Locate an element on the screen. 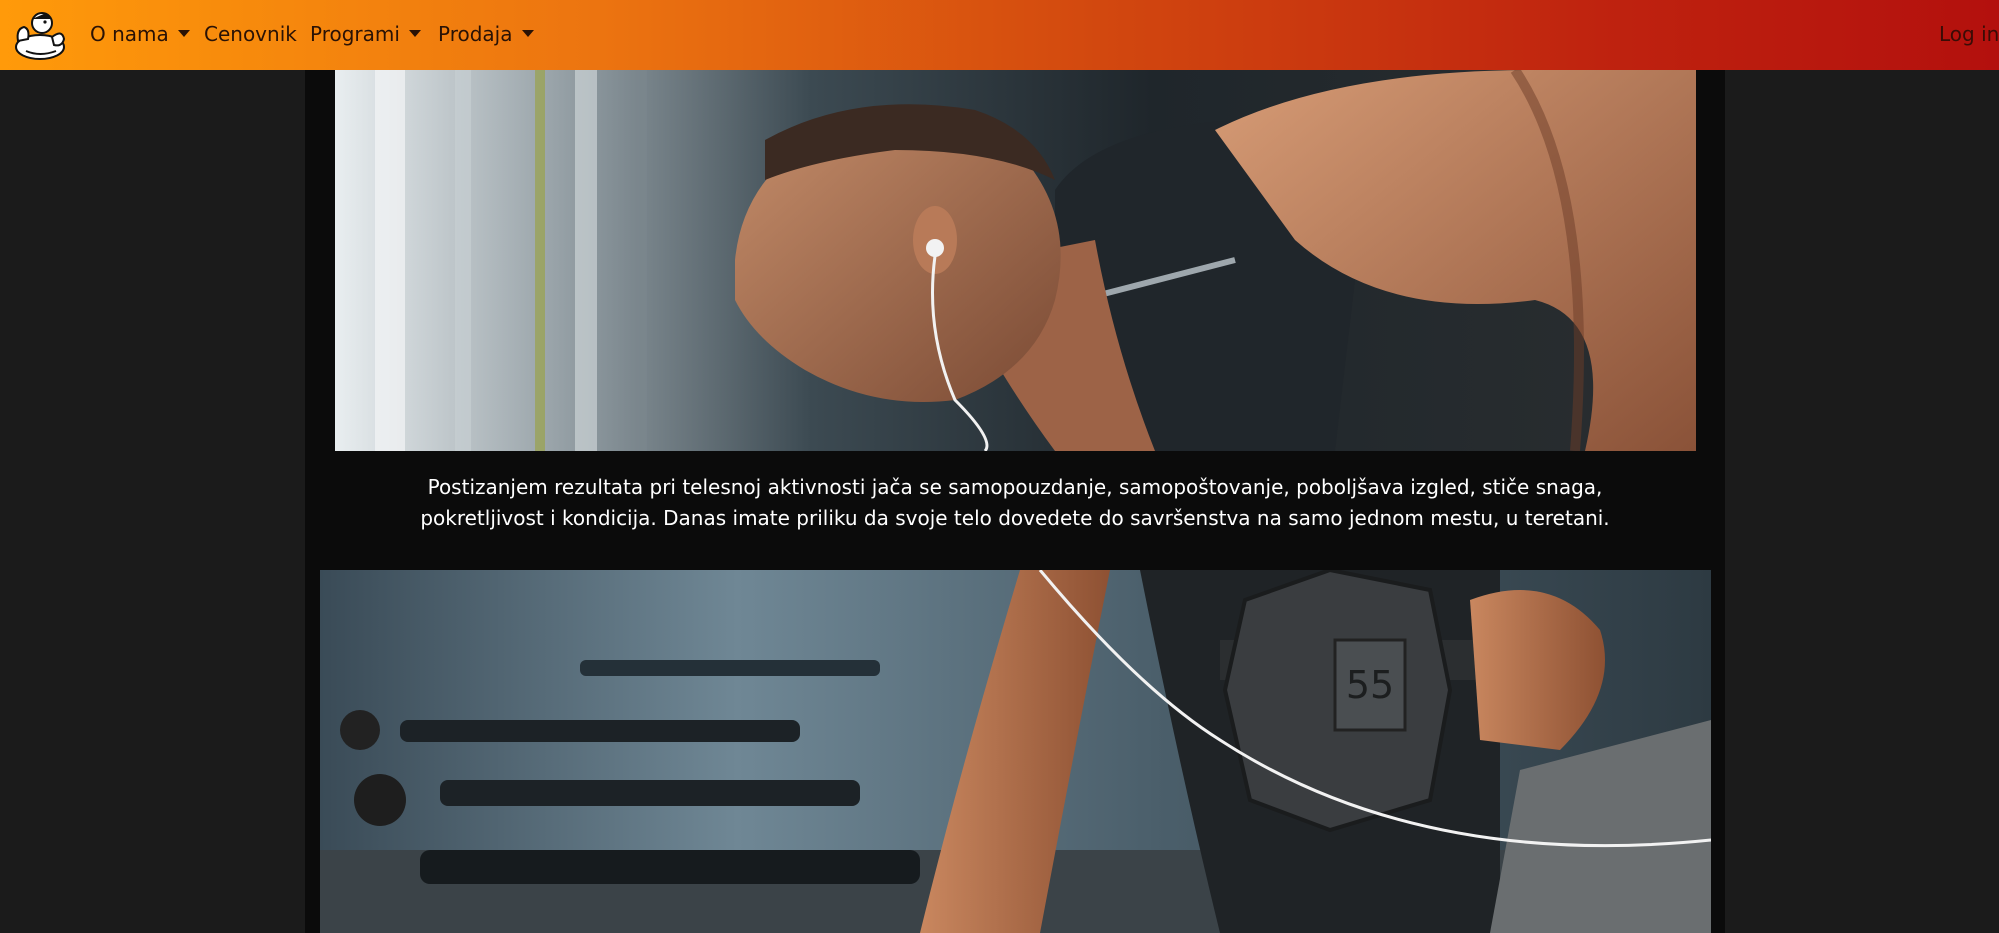  muscle-mascot-icon is located at coordinates (40, 34).